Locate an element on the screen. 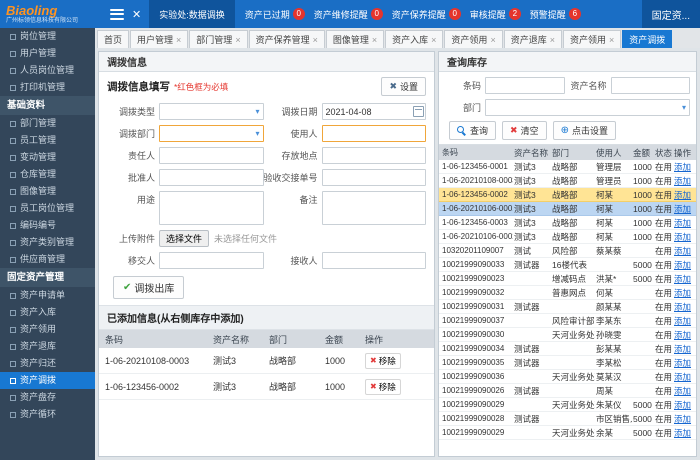  responsible-input is located at coordinates (211, 155).